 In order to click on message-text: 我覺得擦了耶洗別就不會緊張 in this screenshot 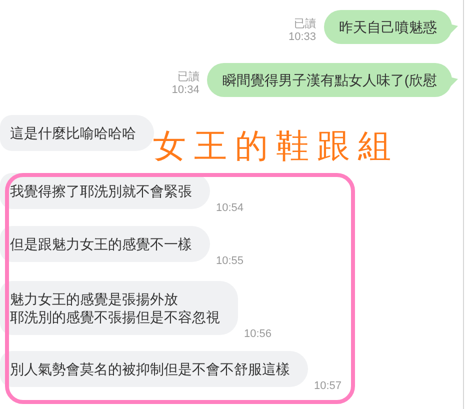, I will do `click(101, 191)`.